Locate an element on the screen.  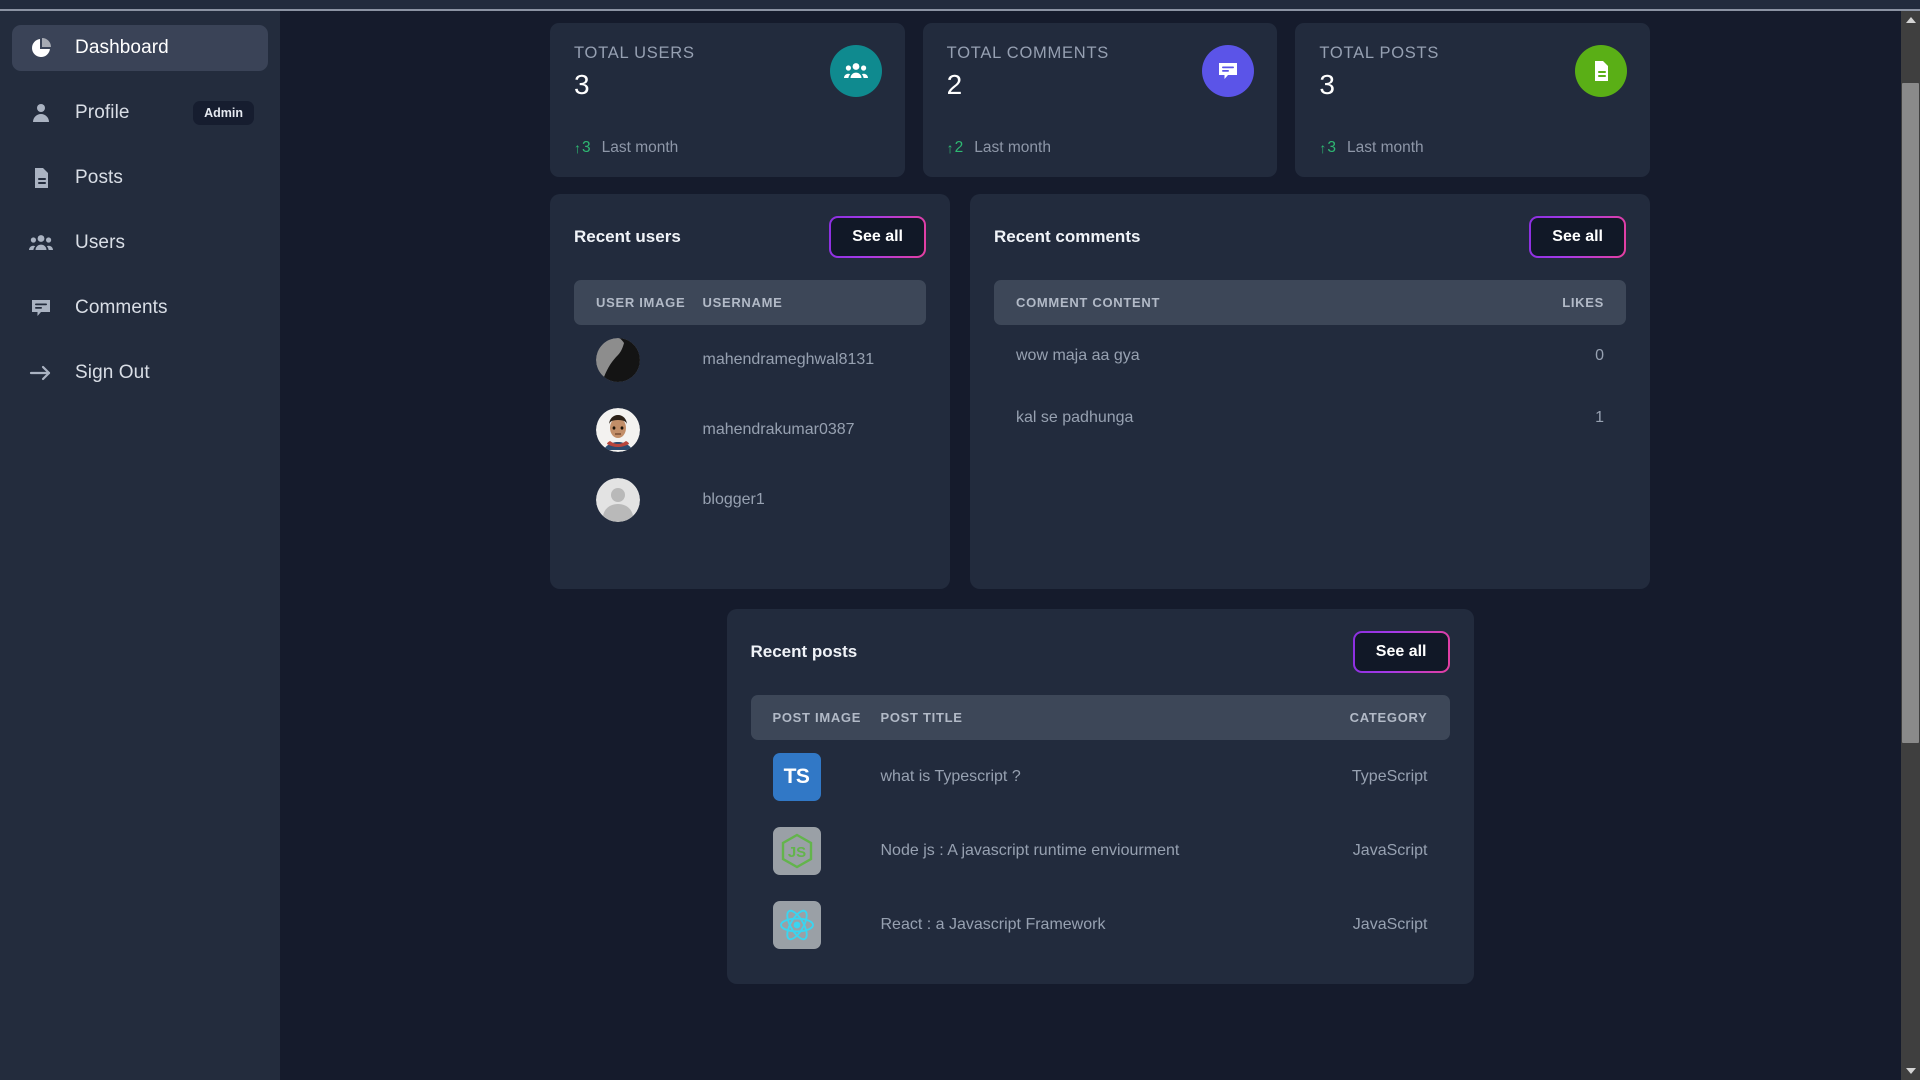
page-scrollbar is located at coordinates (1910, 545).